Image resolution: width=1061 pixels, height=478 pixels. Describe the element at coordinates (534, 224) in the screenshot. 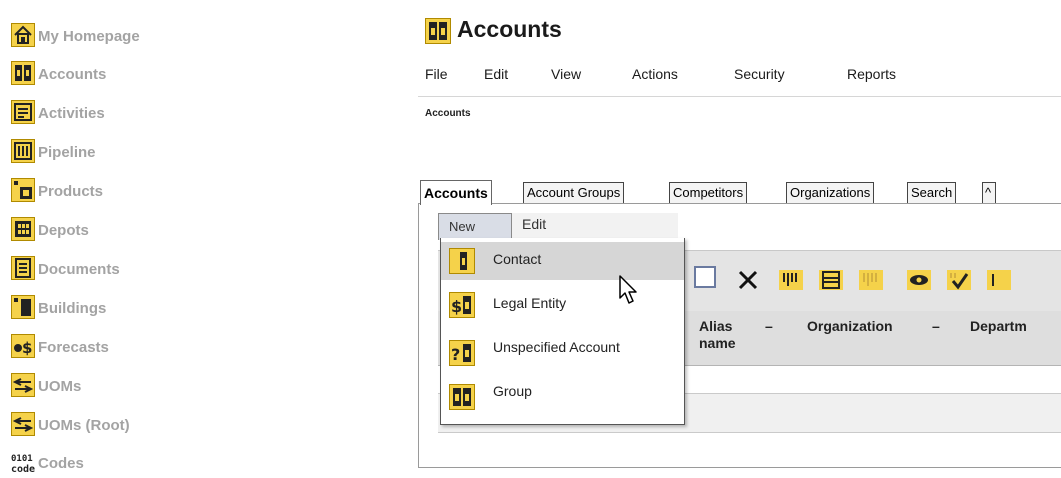

I see `edit-menu-button: Edit` at that location.